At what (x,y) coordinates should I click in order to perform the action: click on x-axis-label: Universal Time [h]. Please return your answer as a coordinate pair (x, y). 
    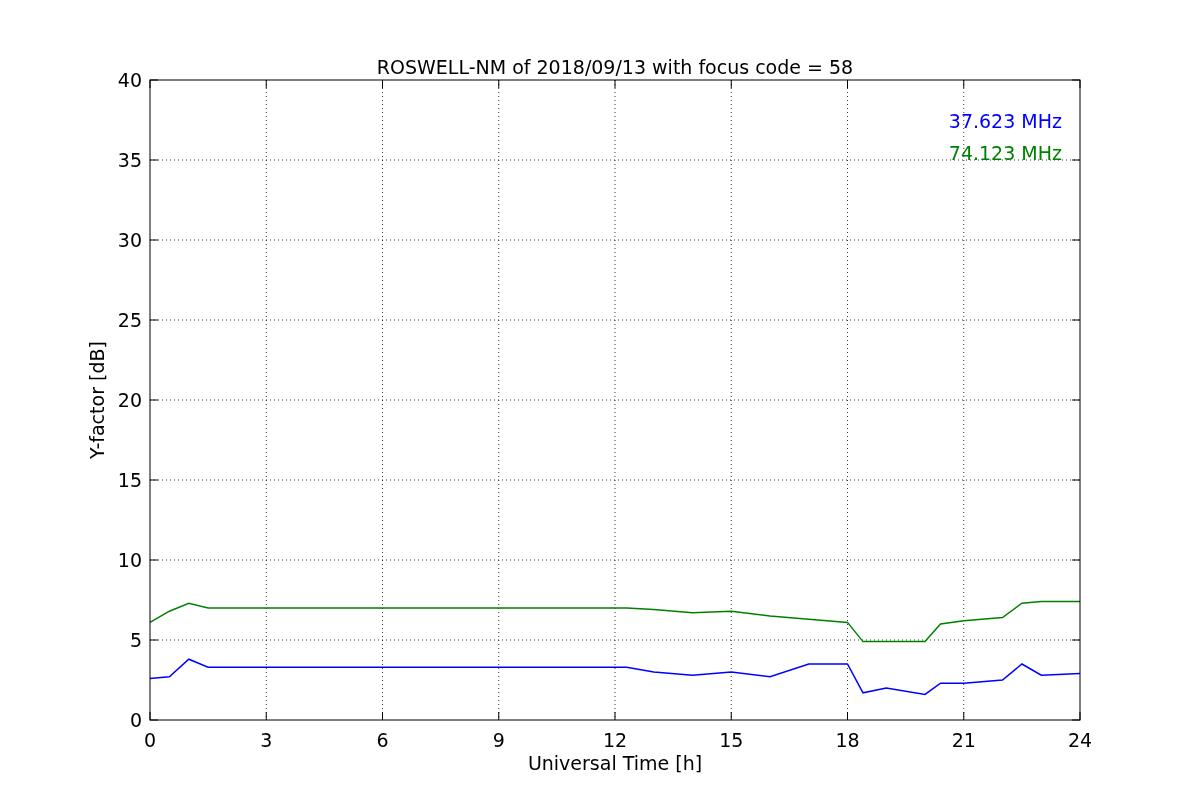
    Looking at the image, I should click on (615, 763).